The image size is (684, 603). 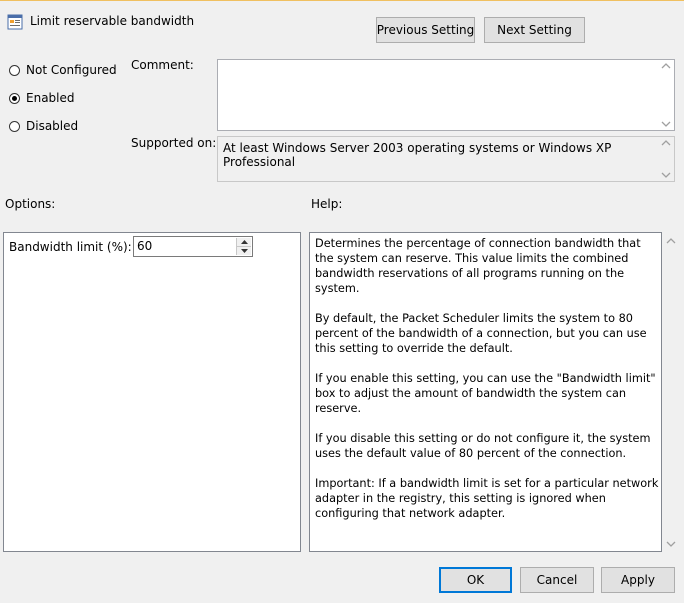 I want to click on spin-buttons, so click(x=243, y=246).